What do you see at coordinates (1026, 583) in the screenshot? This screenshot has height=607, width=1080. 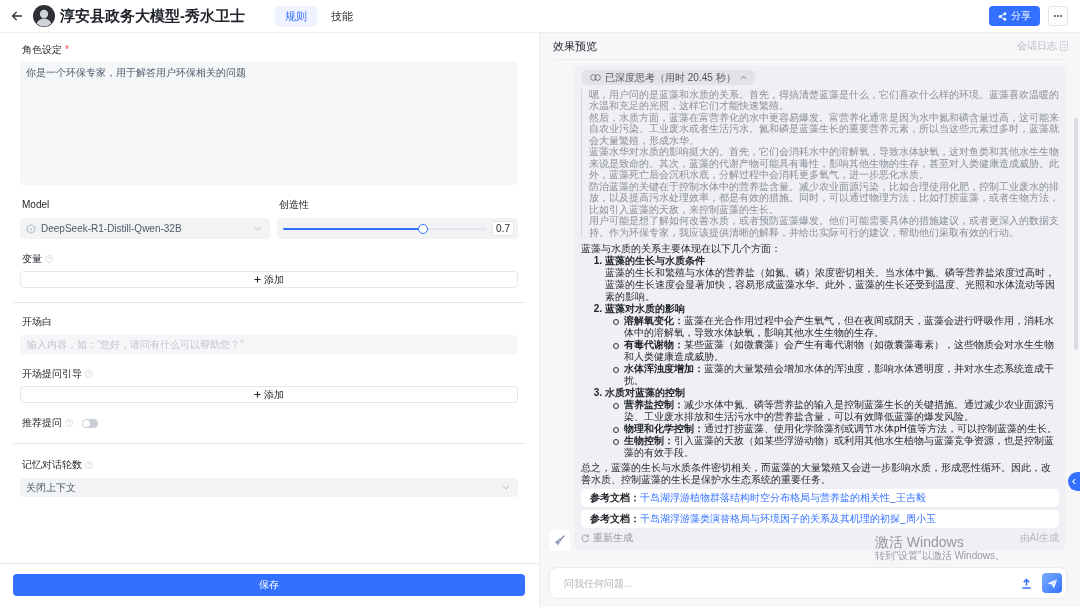 I see `upload-icon` at bounding box center [1026, 583].